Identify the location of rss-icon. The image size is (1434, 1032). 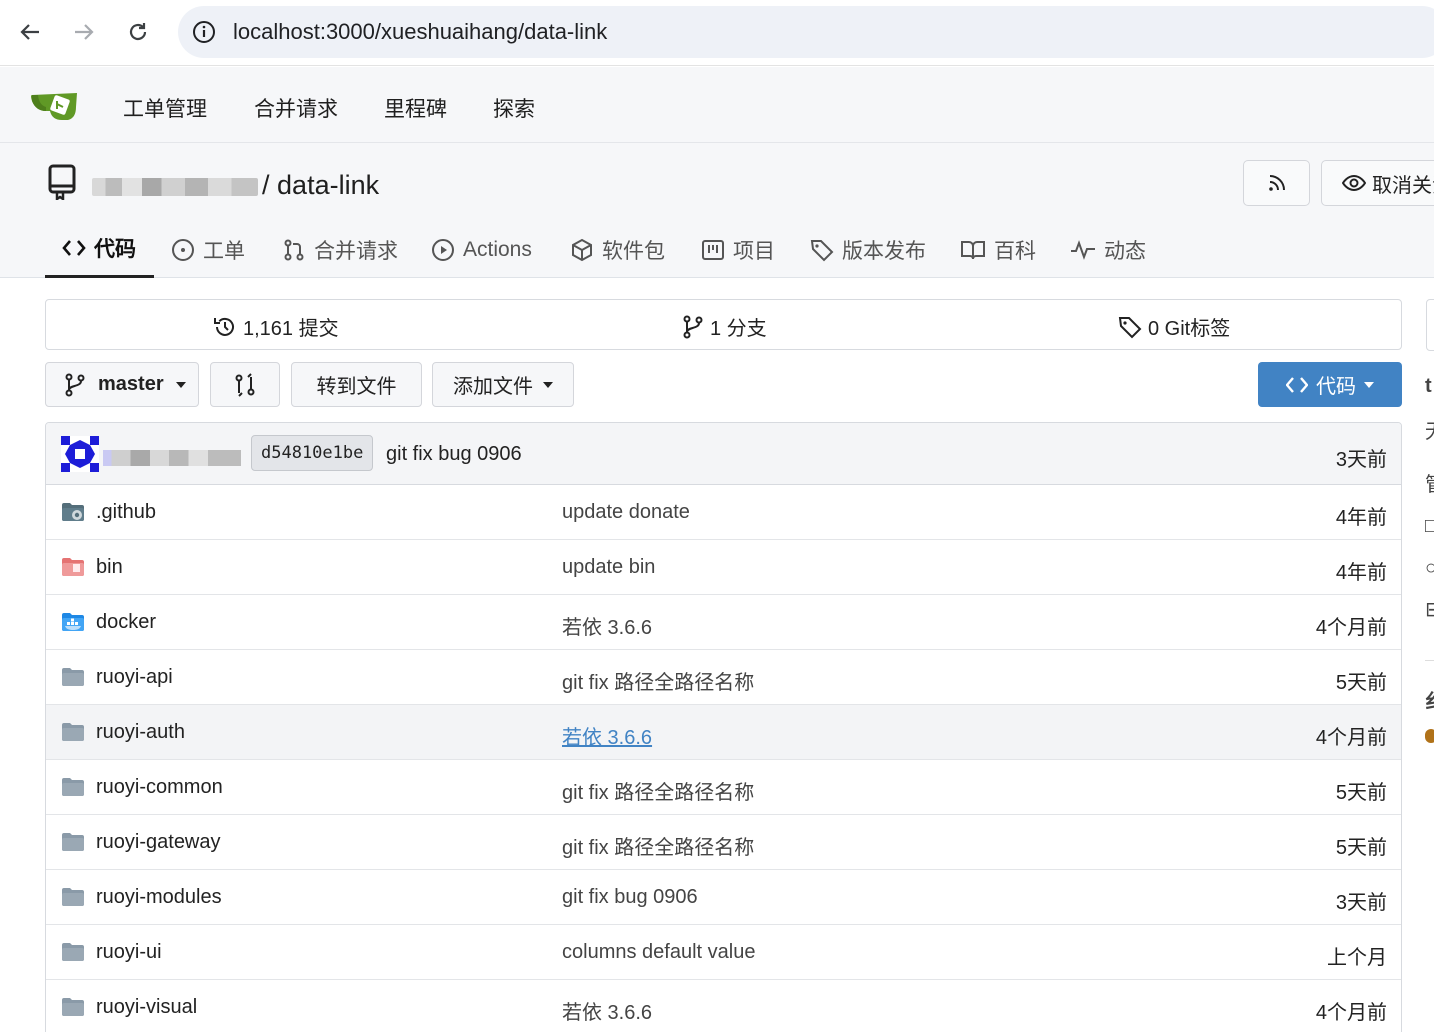
(1276, 183).